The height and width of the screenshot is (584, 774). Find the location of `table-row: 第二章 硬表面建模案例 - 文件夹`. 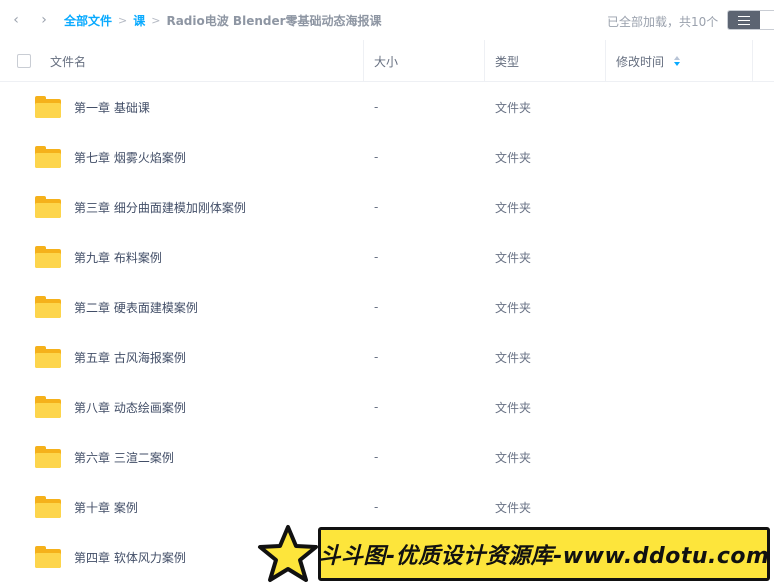

table-row: 第二章 硬表面建模案例 - 文件夹 is located at coordinates (387, 307).